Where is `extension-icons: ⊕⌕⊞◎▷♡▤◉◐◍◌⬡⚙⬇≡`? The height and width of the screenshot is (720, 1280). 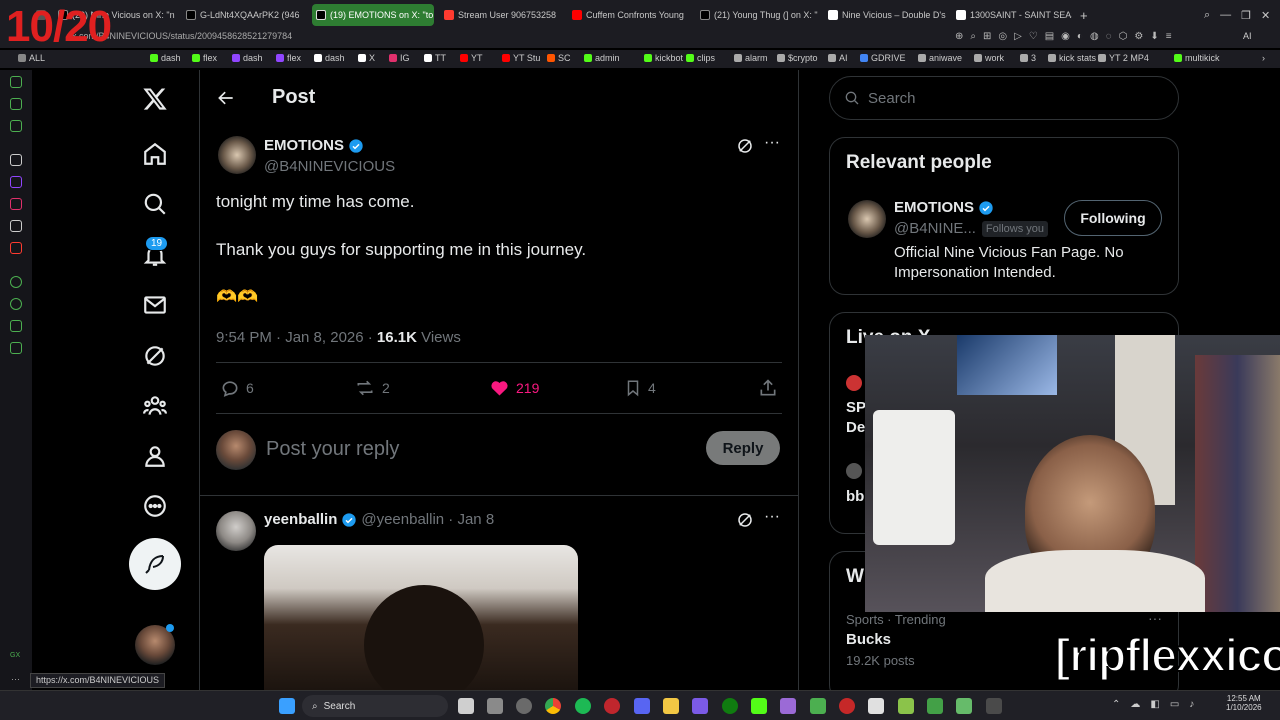
extension-icons: ⊕⌕⊞◎▷♡▤◉◐◍◌⬡⚙⬇≡ is located at coordinates (1067, 36).